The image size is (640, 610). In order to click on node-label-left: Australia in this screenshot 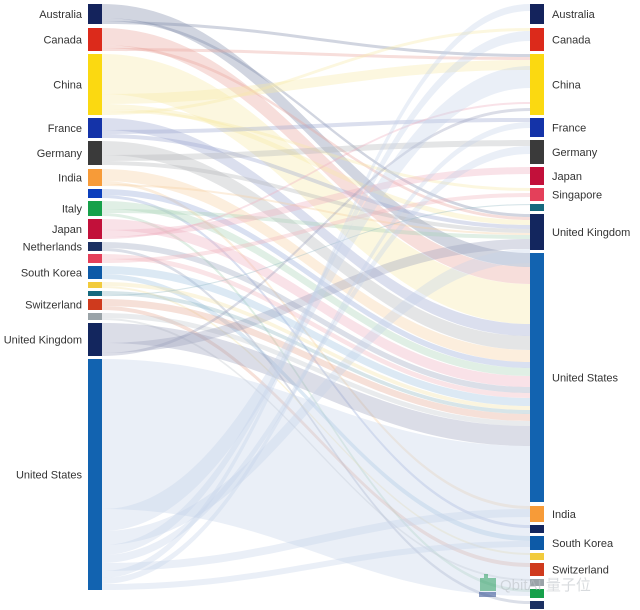, I will do `click(61, 15)`.